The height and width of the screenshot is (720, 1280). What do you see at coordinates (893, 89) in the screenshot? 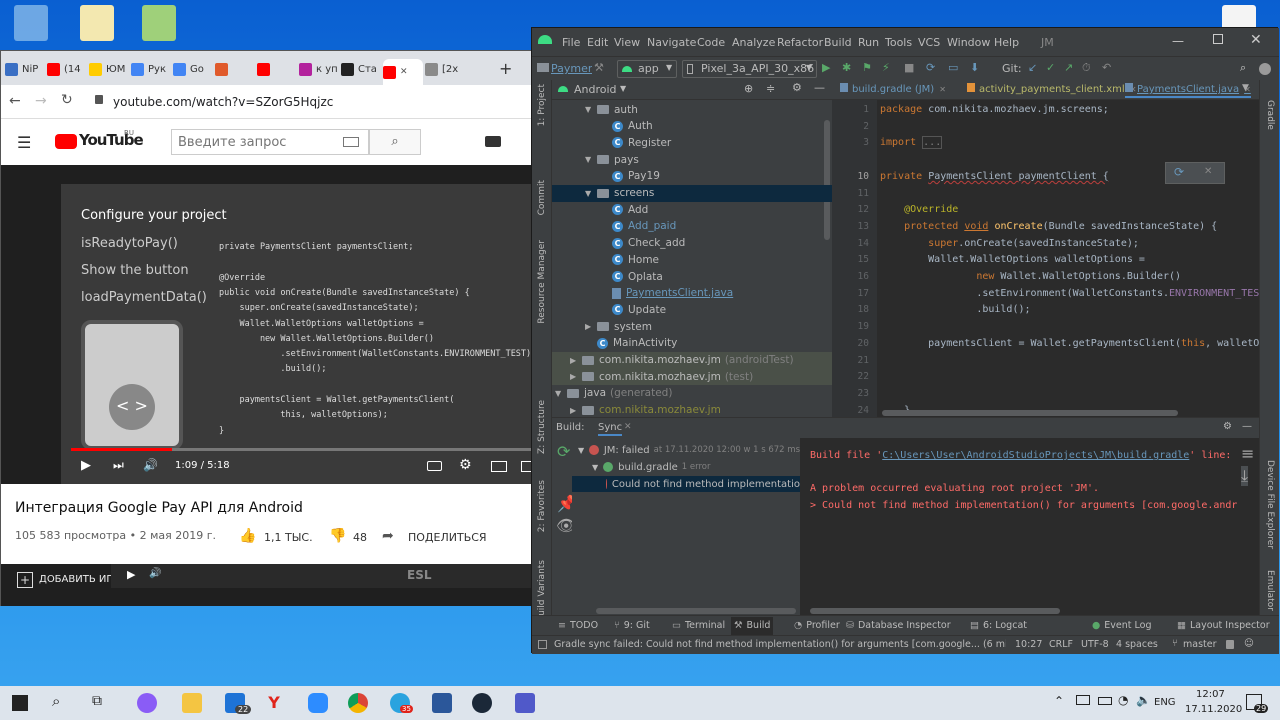
I see `editor-tab: build.gradle (JM) ✕` at bounding box center [893, 89].